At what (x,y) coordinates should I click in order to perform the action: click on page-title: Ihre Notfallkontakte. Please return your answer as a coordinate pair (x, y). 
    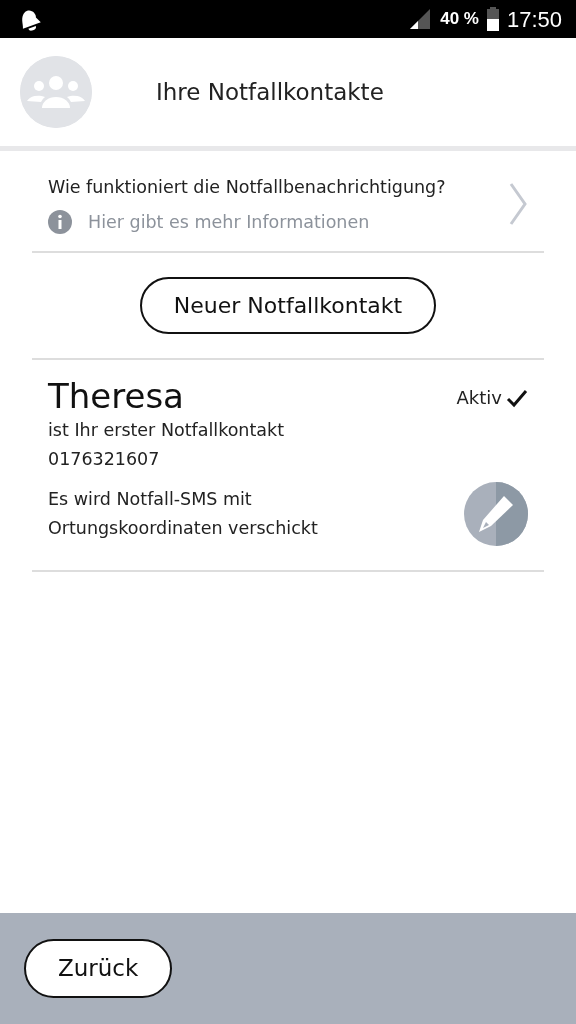
    Looking at the image, I should click on (270, 92).